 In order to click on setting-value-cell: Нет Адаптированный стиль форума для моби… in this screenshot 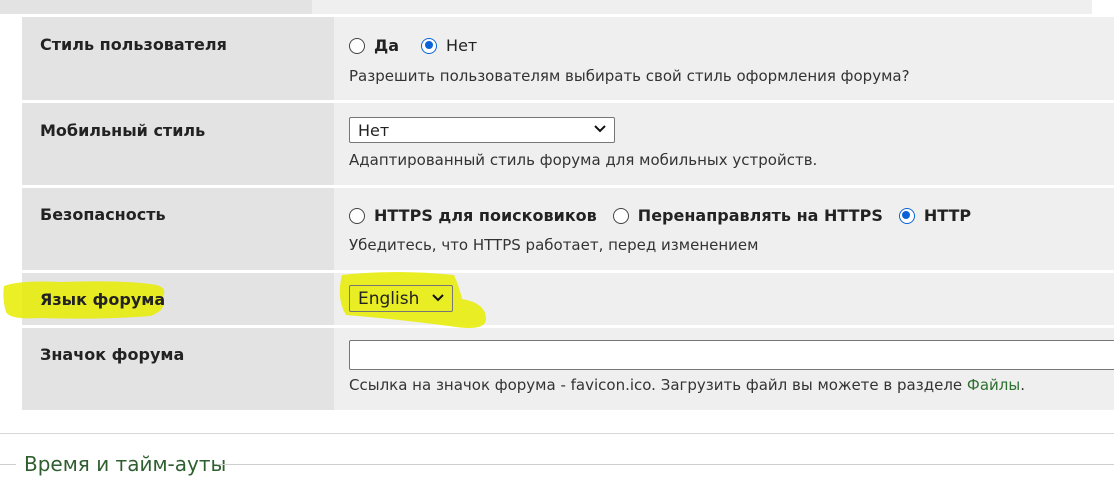, I will do `click(724, 144)`.